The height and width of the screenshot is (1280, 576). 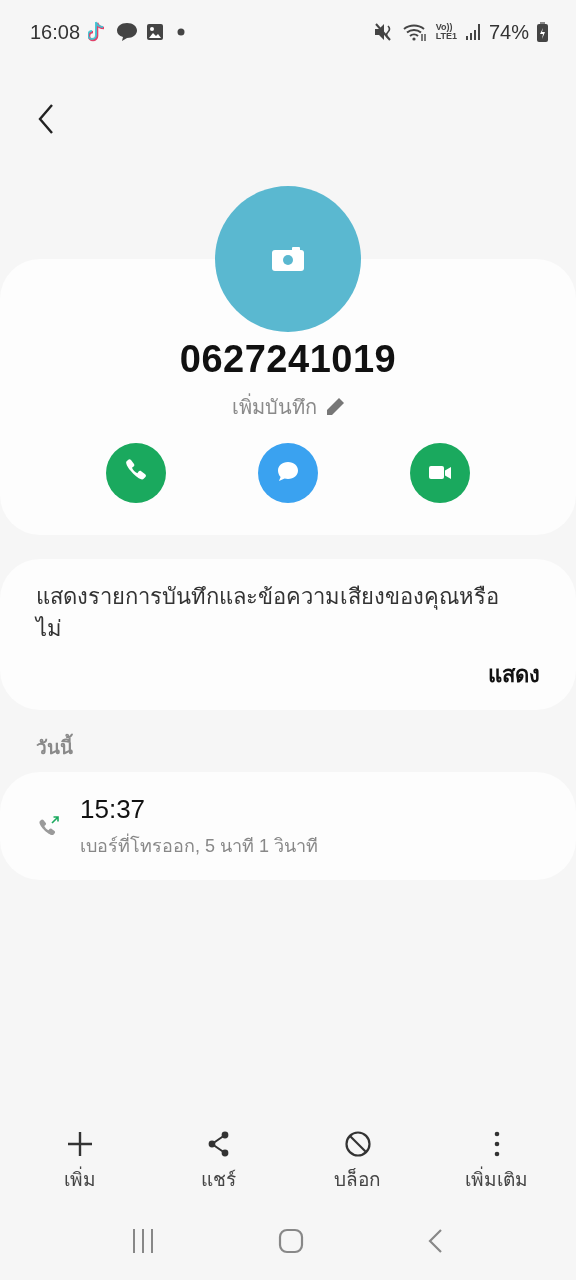 I want to click on share-button: แชร์, so click(x=218, y=1162).